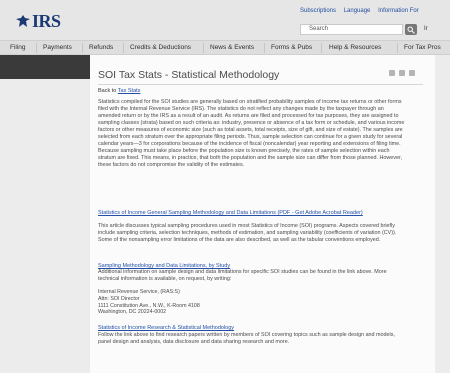 This screenshot has width=450, height=373. I want to click on nav-credits-deductions: Credits & Deductions, so click(160, 47).